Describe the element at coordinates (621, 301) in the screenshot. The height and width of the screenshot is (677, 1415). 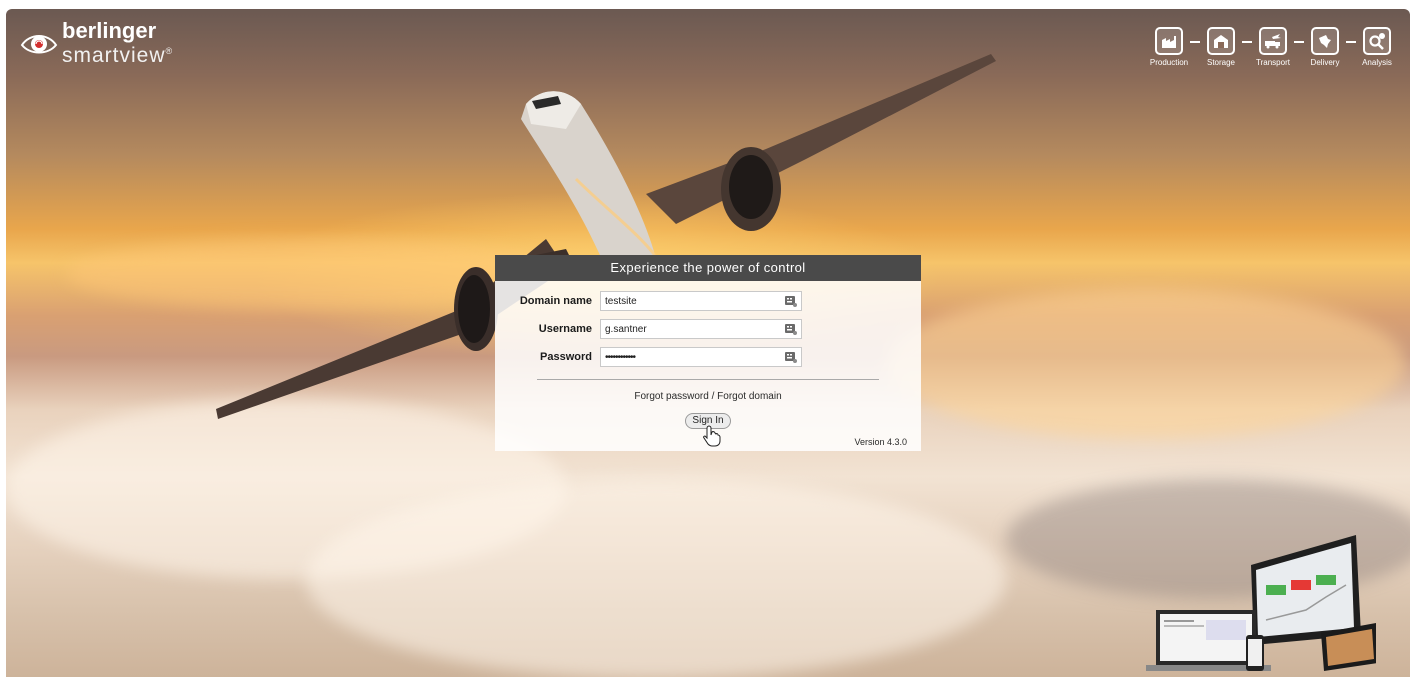
I see `domain-value: testsite` at that location.